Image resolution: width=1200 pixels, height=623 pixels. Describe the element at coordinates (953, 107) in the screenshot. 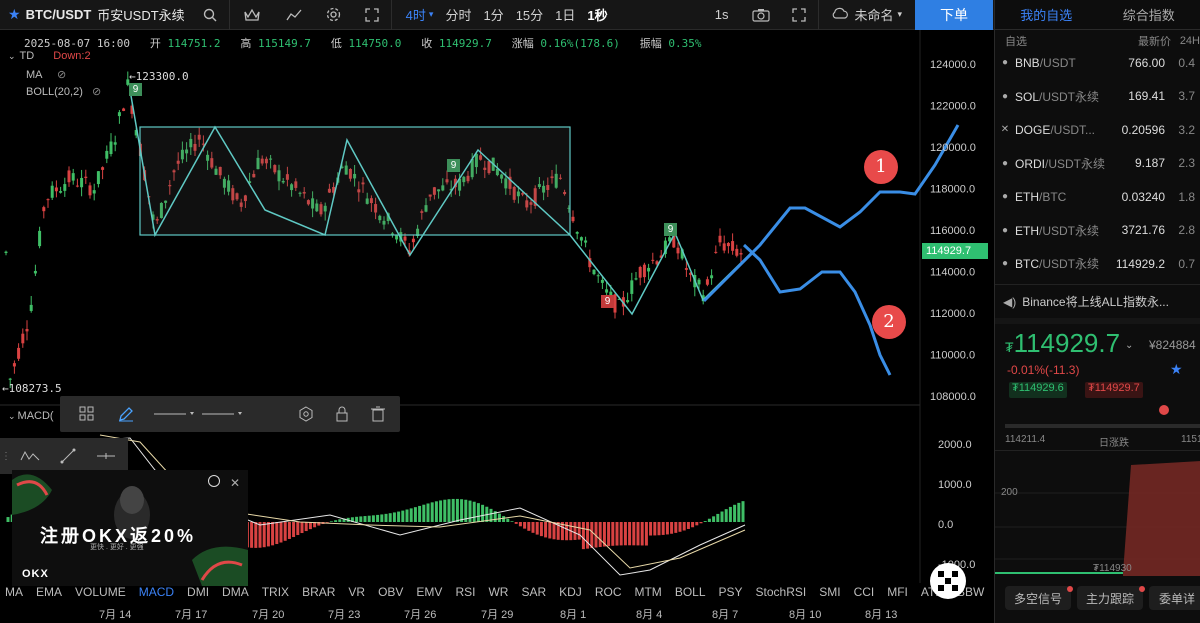

I see `price-tick: 122000.0` at that location.